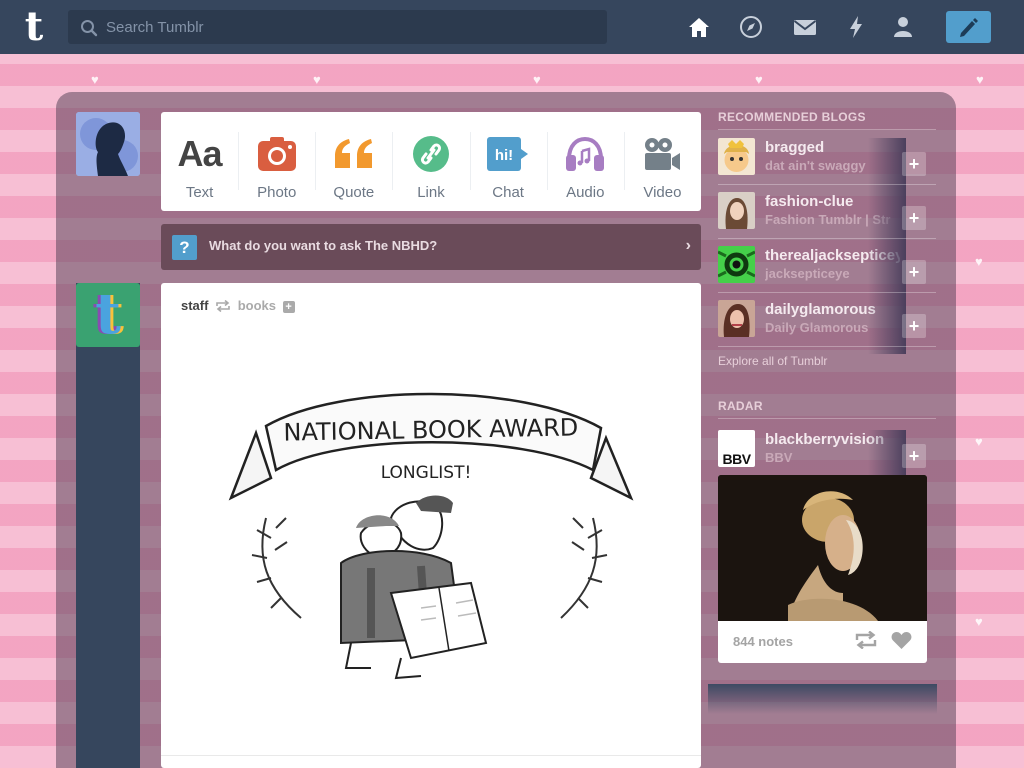 This screenshot has height=768, width=1024. Describe the element at coordinates (763, 641) in the screenshot. I see `notes-count: 844 notes` at that location.